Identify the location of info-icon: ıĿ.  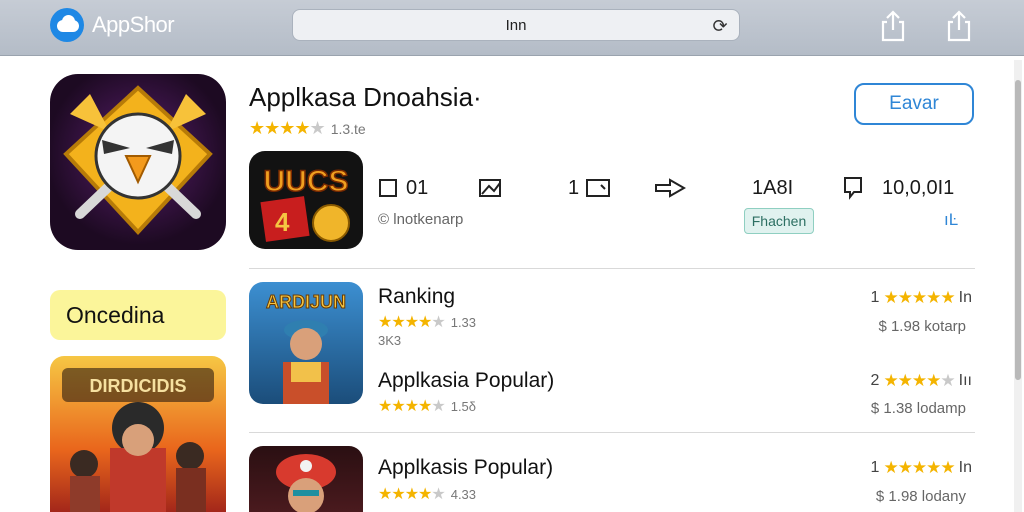
(951, 220).